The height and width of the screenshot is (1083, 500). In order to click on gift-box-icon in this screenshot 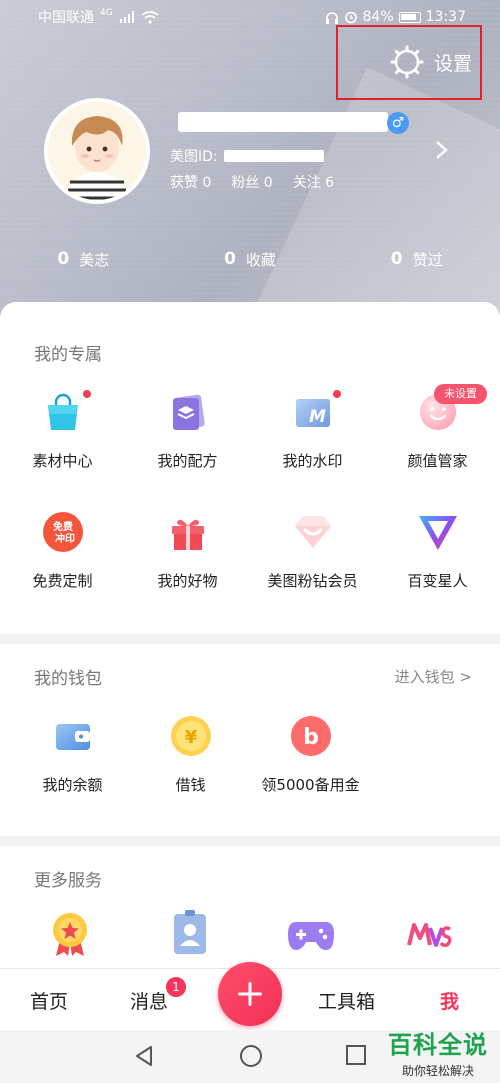, I will do `click(188, 532)`.